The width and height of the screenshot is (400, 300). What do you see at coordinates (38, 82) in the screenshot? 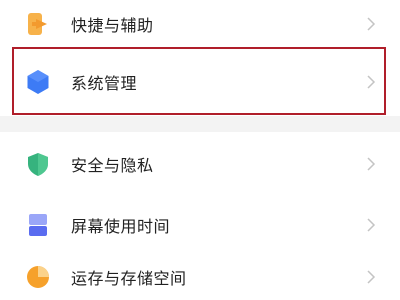
I see `hexagon-icon` at bounding box center [38, 82].